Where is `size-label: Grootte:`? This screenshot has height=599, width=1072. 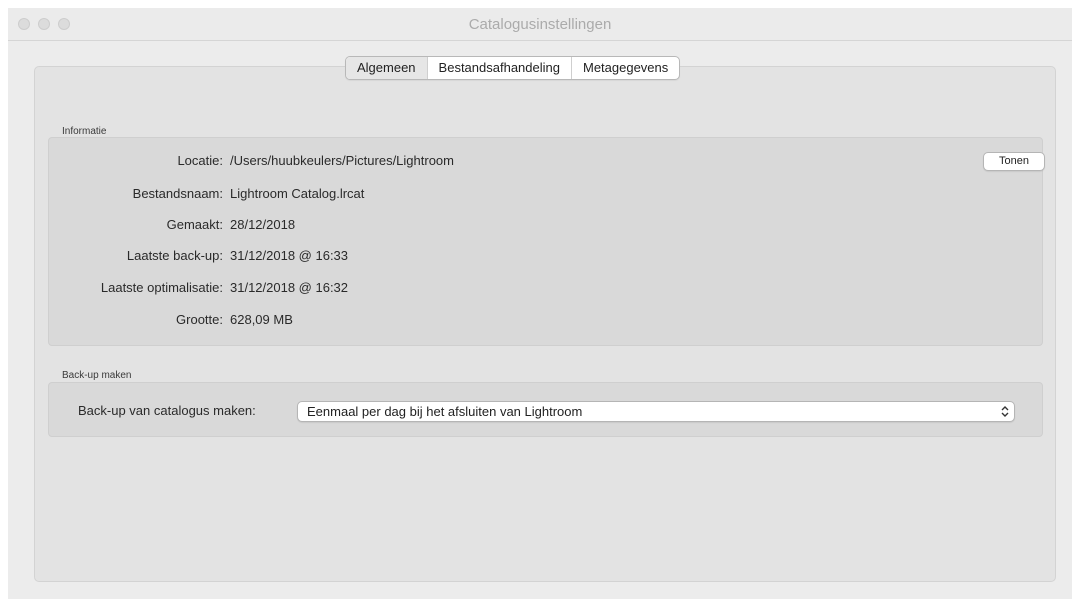 size-label: Grootte: is located at coordinates (199, 319).